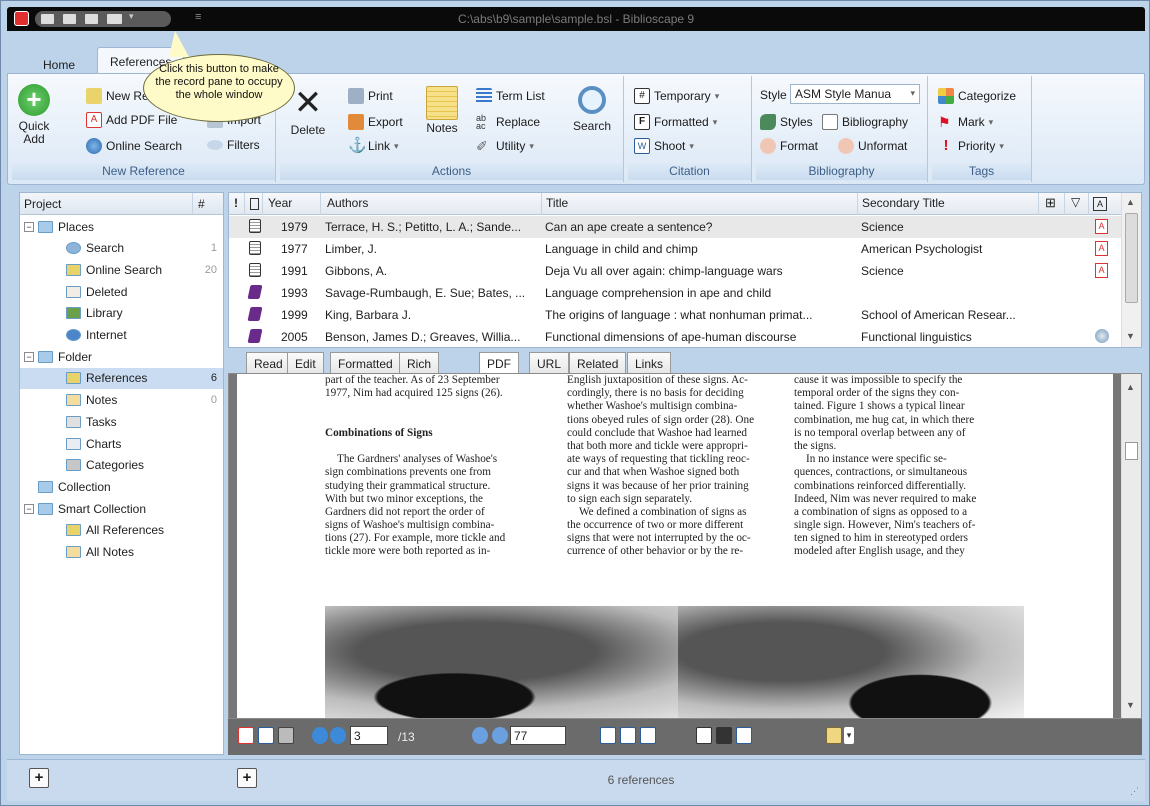 The height and width of the screenshot is (806, 1150). What do you see at coordinates (121, 508) in the screenshot?
I see `tree-item-smart-collection: − Smart Collection` at bounding box center [121, 508].